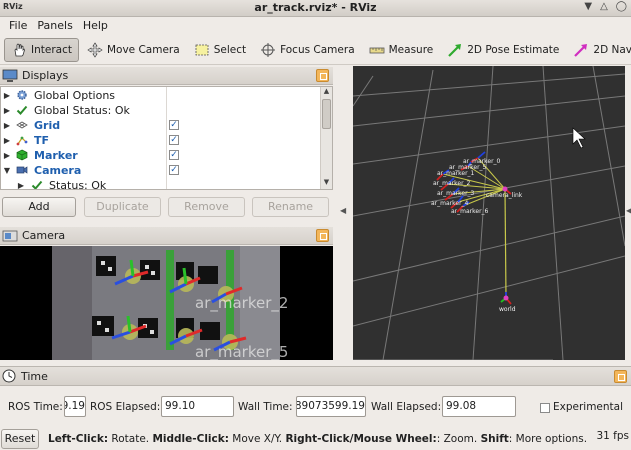 This screenshot has width=631, height=450. I want to click on 2d-pose-estimate-tool-button: 2D Pose Estimate, so click(503, 50).